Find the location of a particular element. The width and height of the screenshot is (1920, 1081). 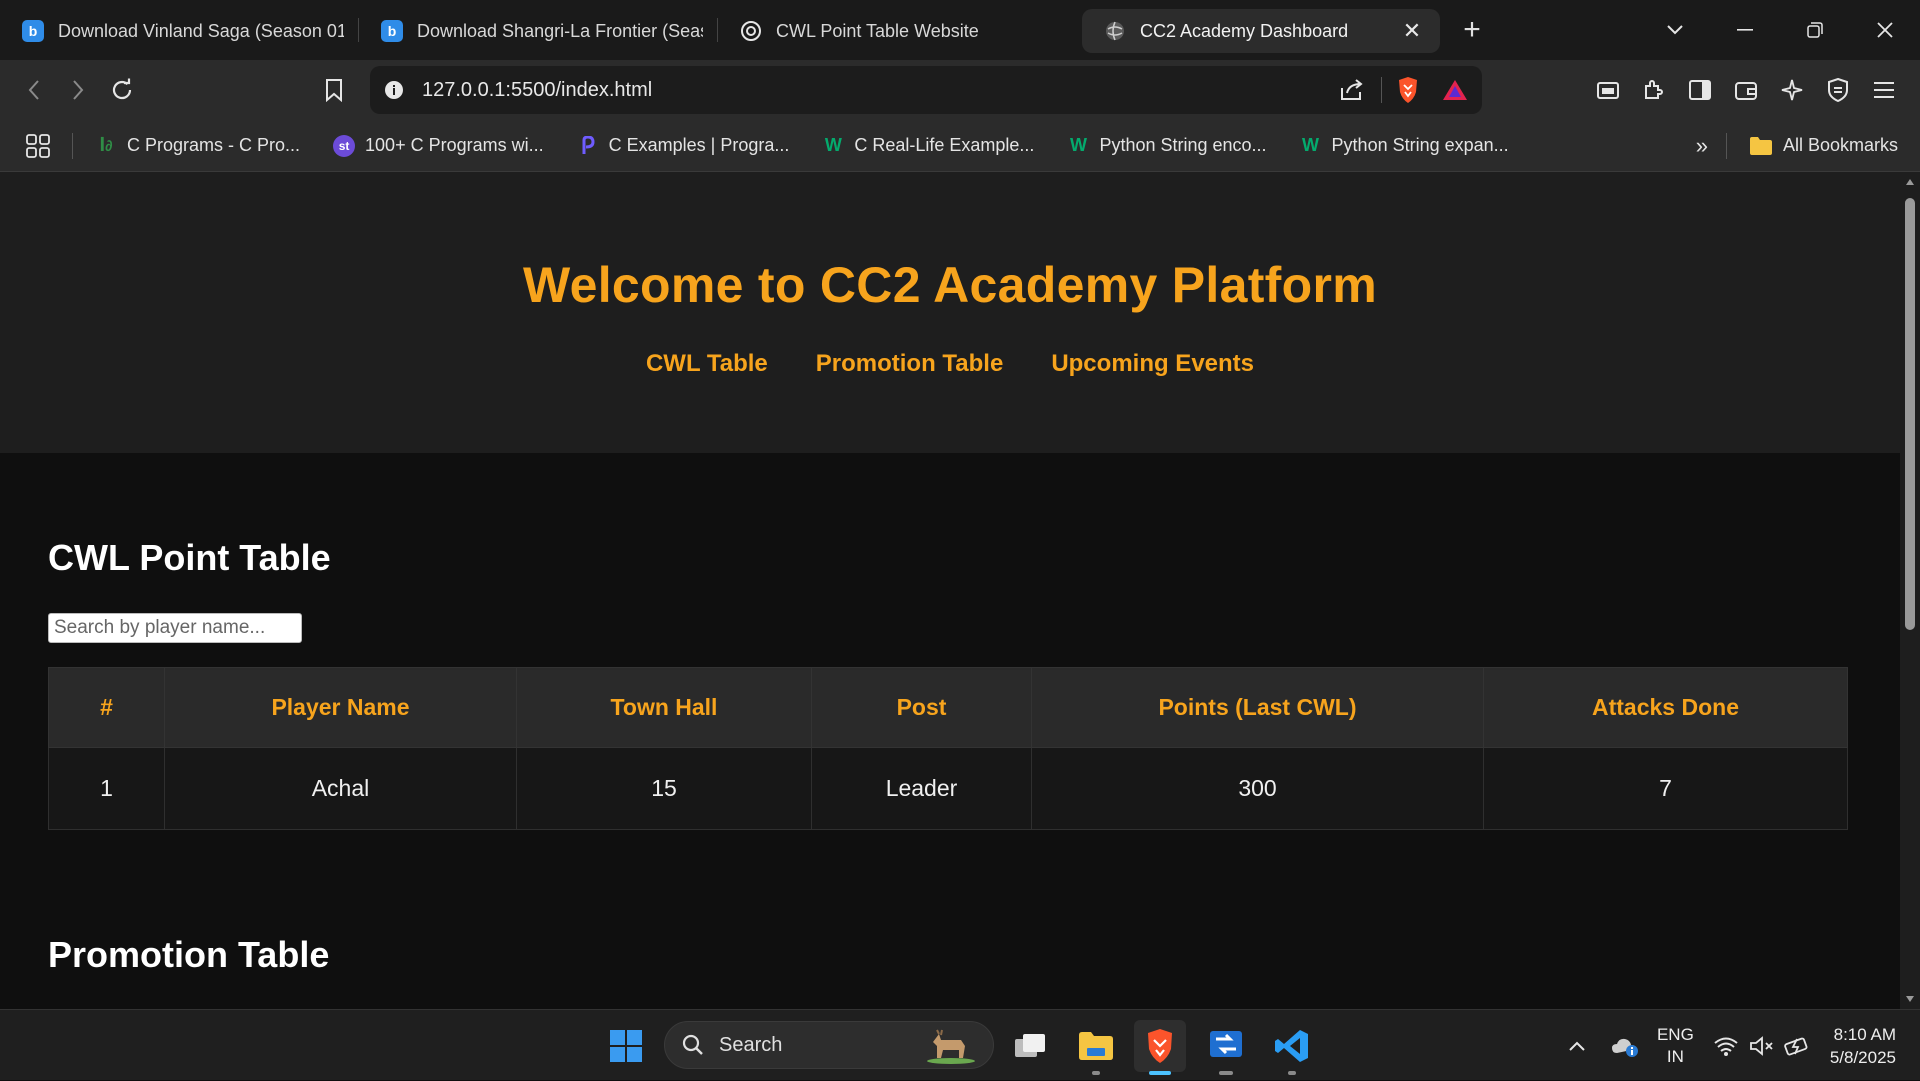

vscode-icon is located at coordinates (1292, 1047).